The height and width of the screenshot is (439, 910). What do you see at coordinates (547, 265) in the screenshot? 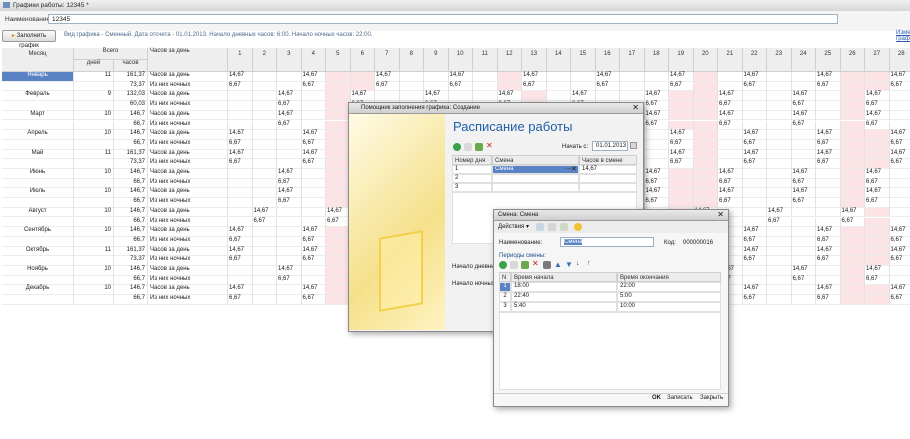
I see `end-edit-icon` at bounding box center [547, 265].